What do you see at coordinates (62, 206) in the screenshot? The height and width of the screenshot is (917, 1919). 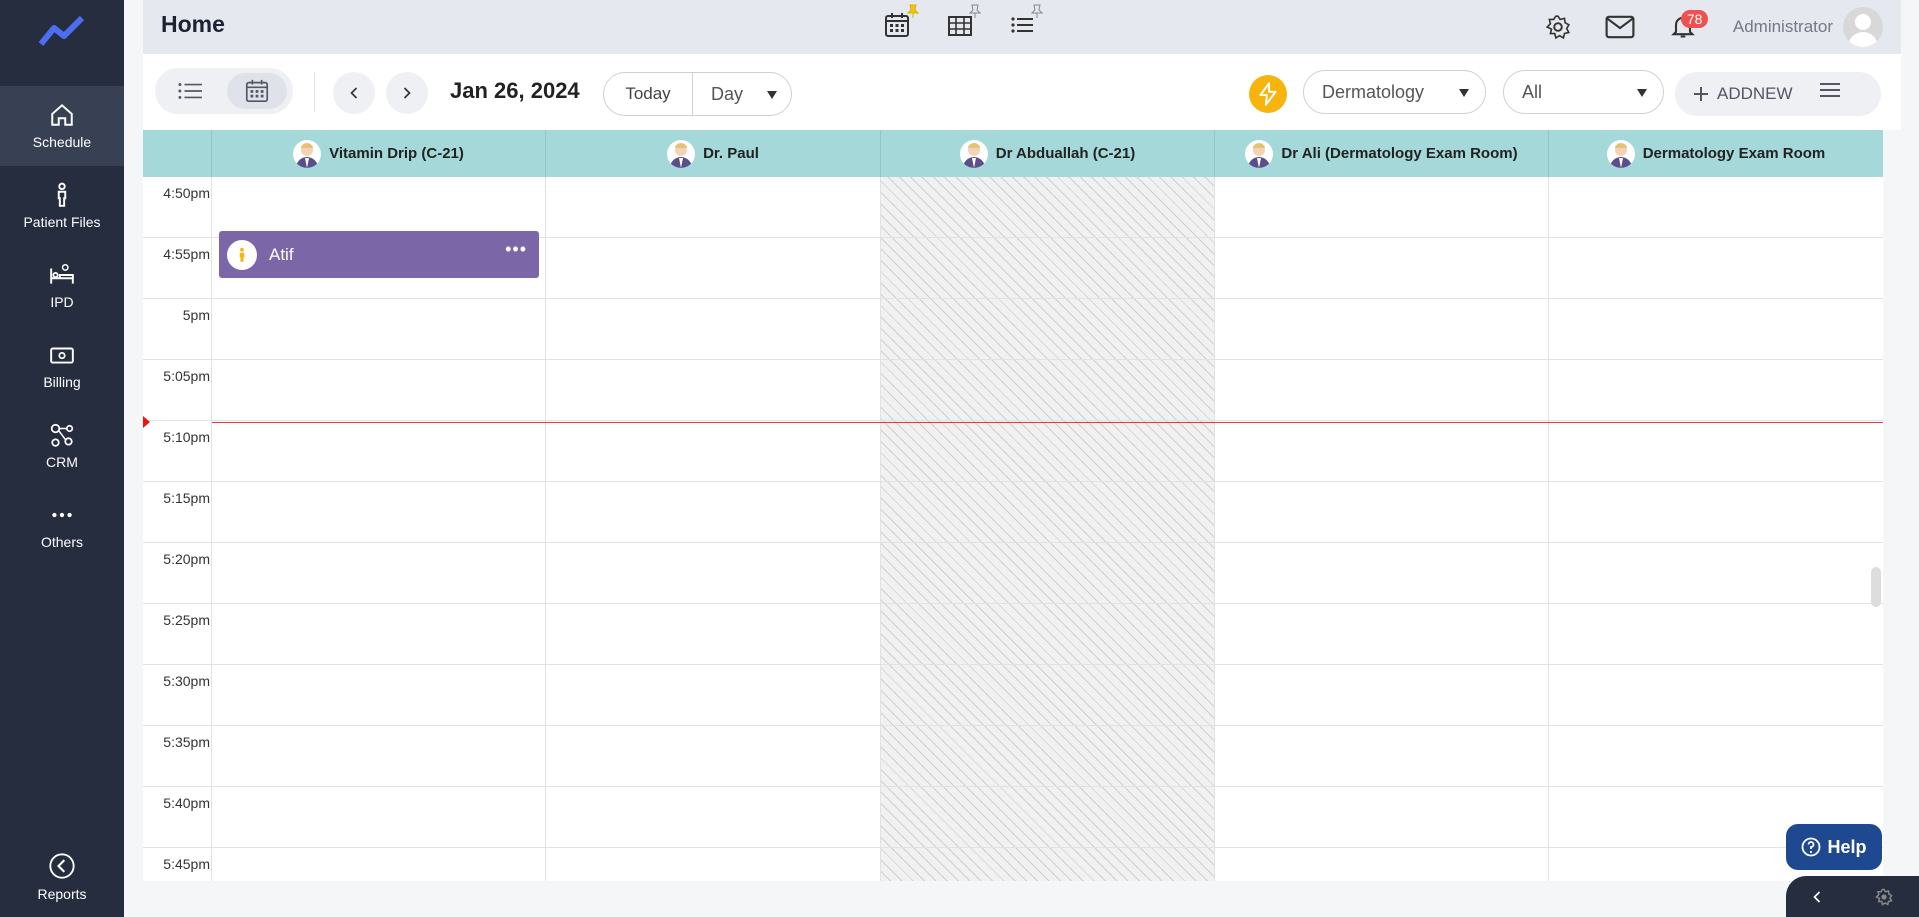 I see `sidebar-item-patient-files: Patient Files` at bounding box center [62, 206].